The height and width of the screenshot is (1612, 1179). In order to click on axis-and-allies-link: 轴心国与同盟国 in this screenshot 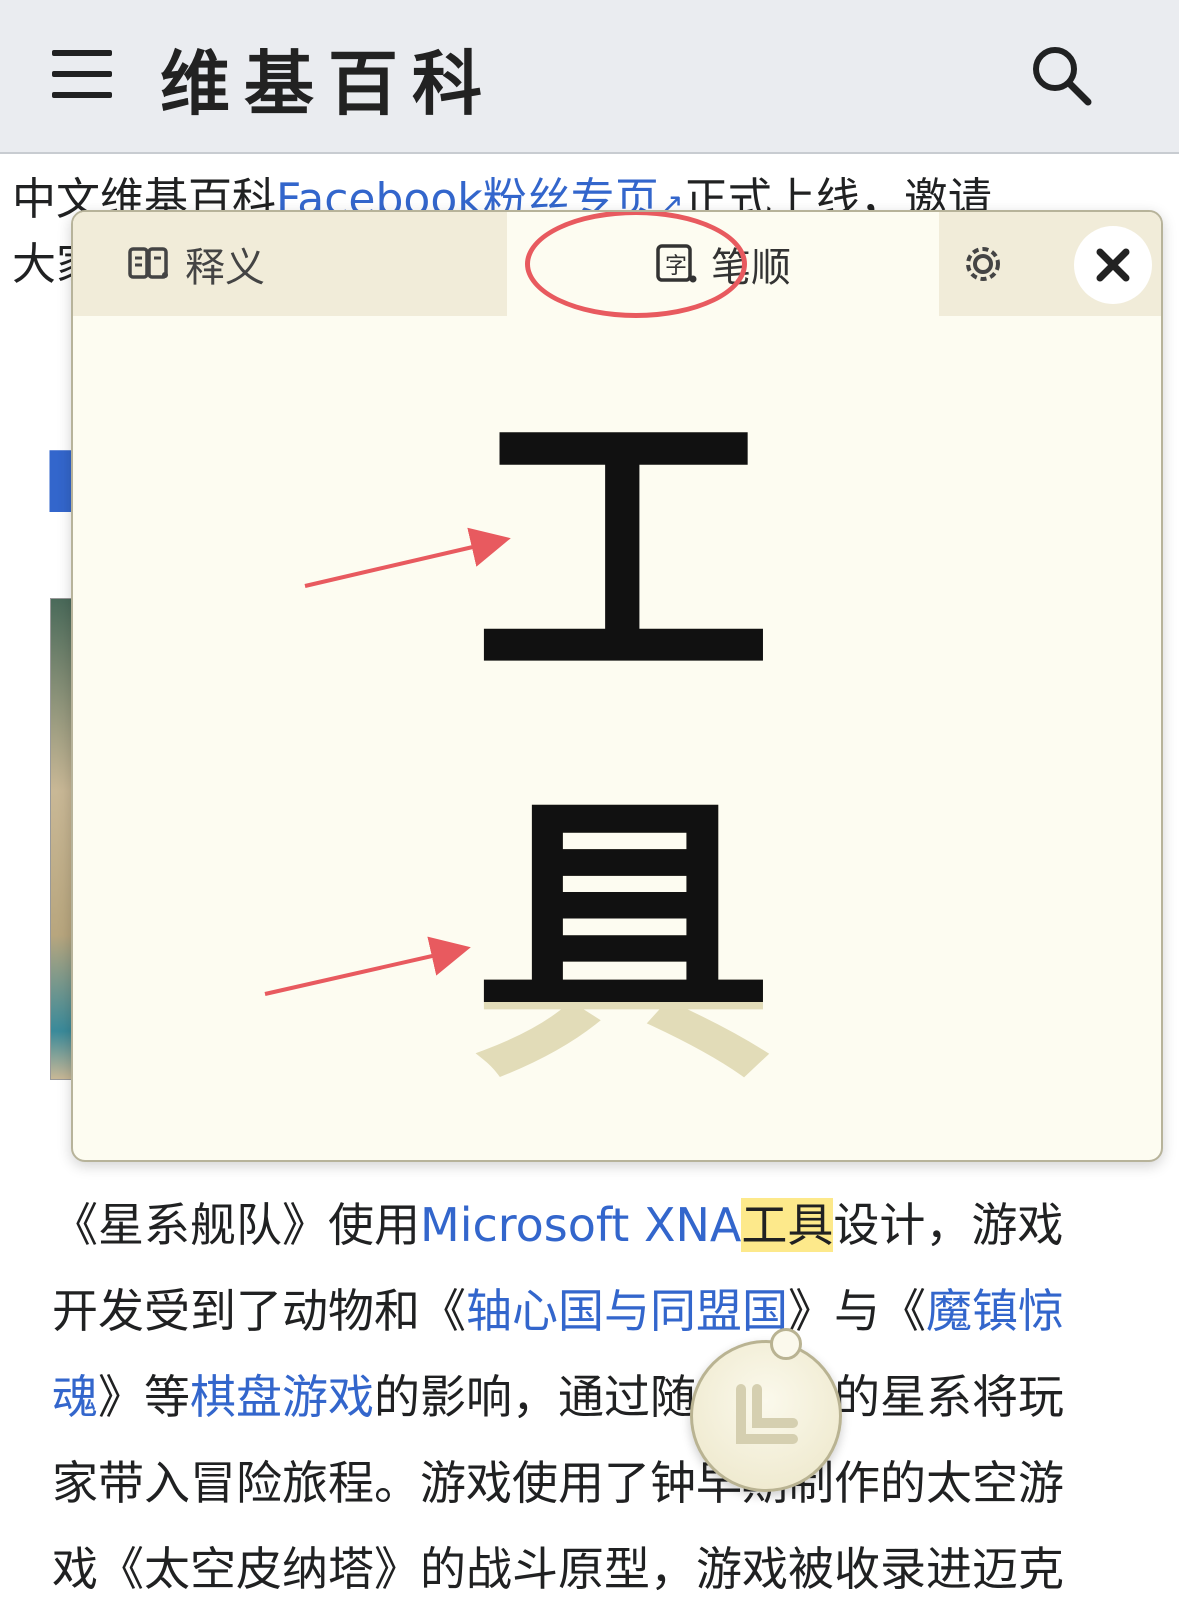, I will do `click(627, 1311)`.